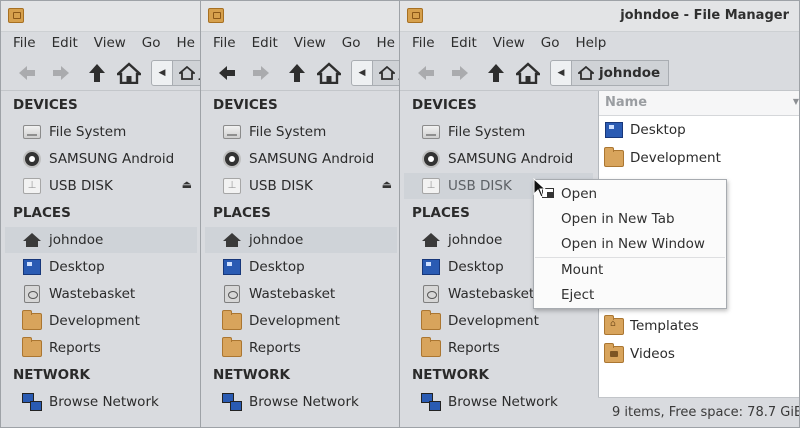 The width and height of the screenshot is (800, 428). Describe the element at coordinates (92, 294) in the screenshot. I see `sidebar-item-label: Wastebasket` at that location.